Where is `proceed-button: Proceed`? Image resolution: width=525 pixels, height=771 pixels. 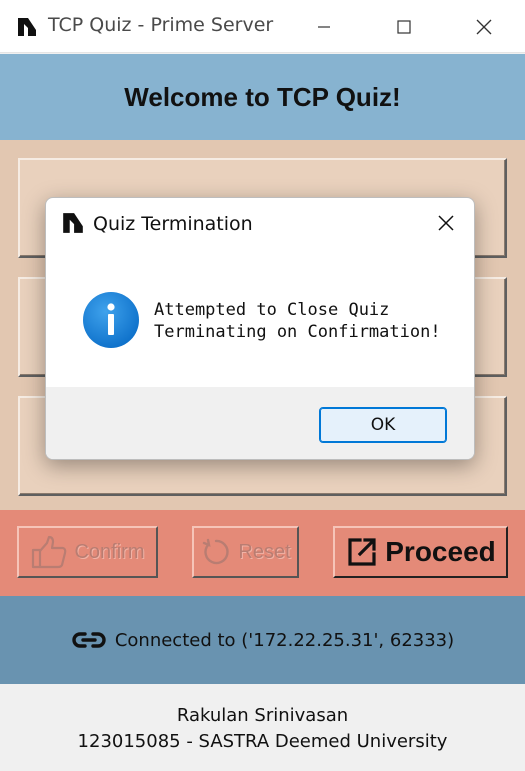
proceed-button: Proceed is located at coordinates (420, 552).